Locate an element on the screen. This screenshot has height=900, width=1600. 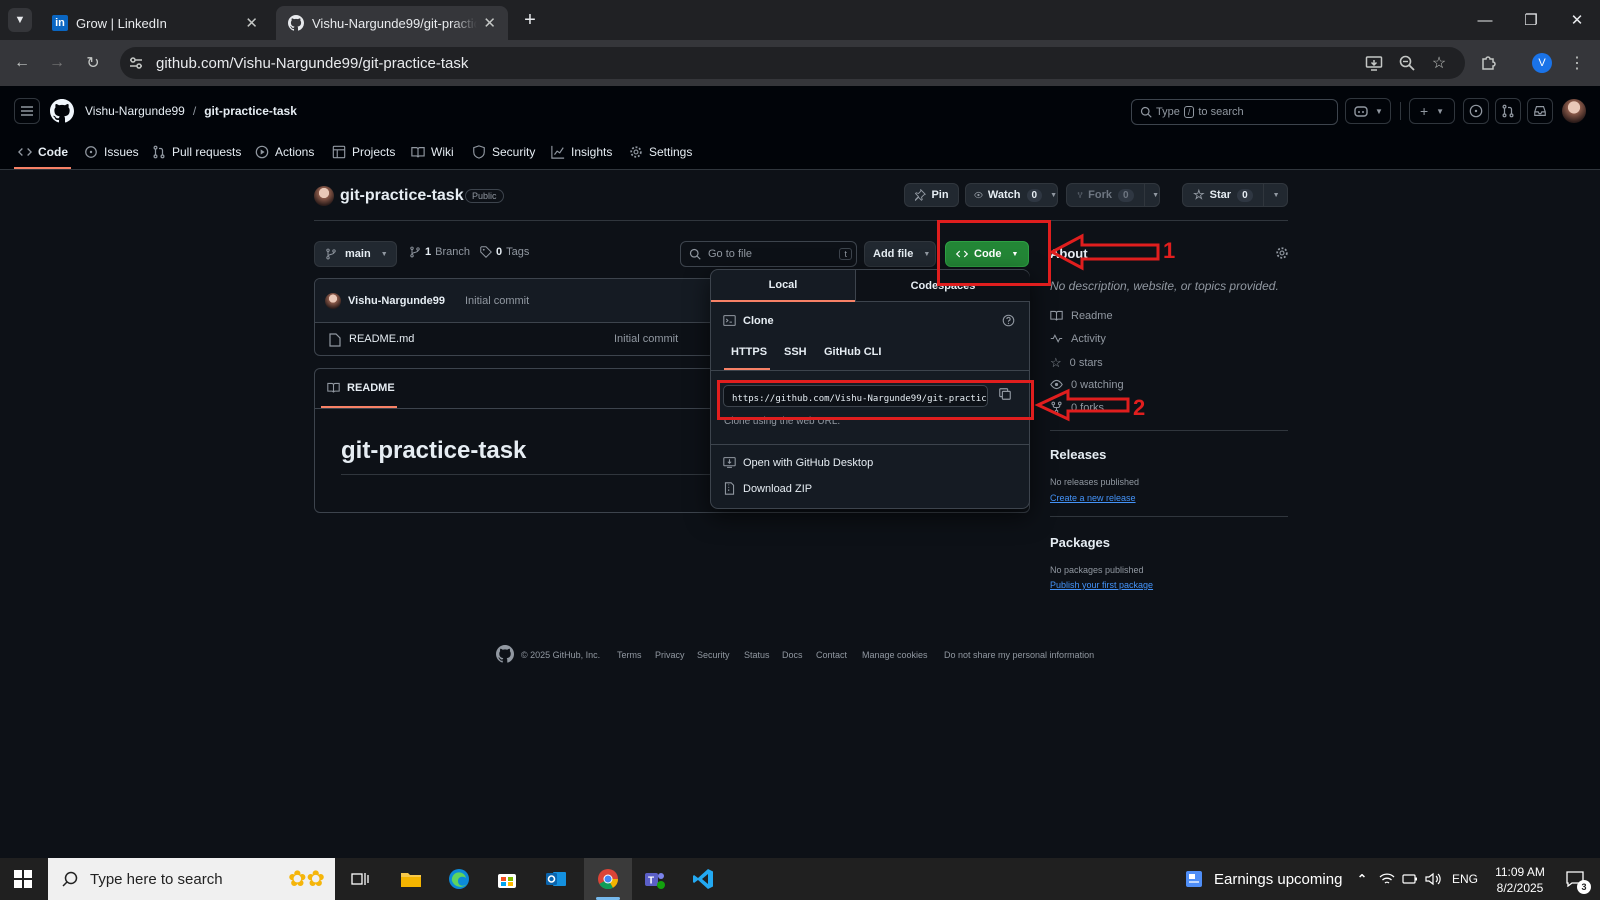
microsoft-store-icon is located at coordinates (507, 879).